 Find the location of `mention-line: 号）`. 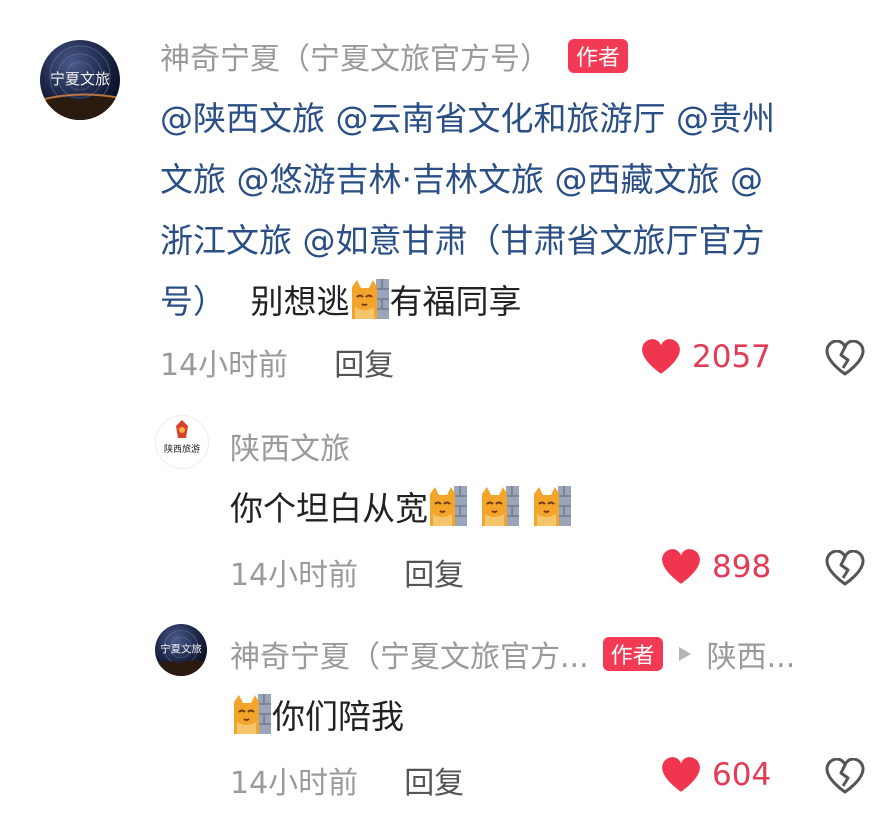

mention-line: 号） is located at coordinates (193, 301).